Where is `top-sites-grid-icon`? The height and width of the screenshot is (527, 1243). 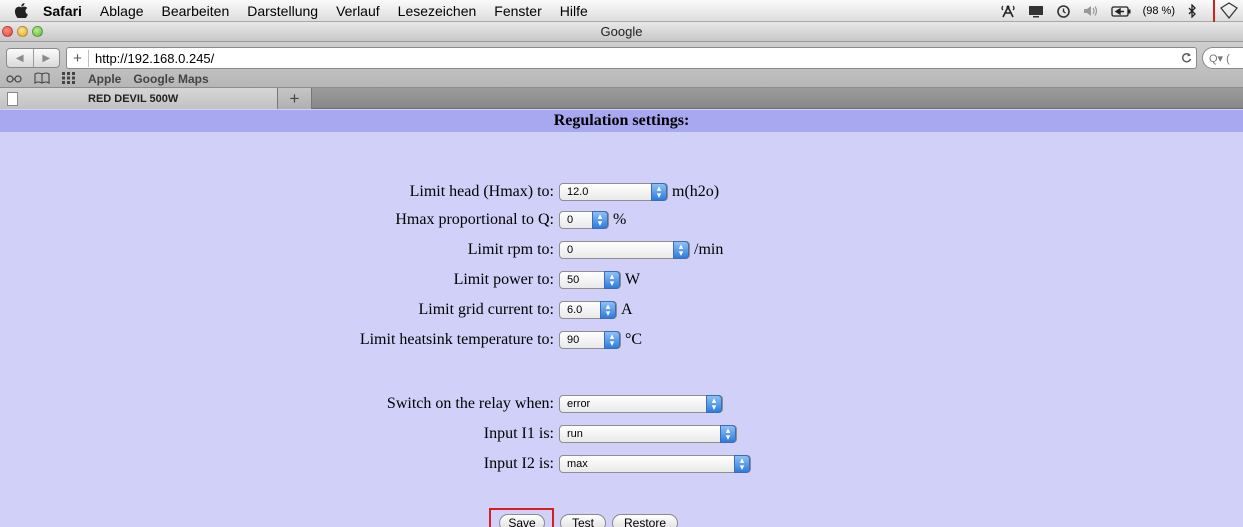
top-sites-grid-icon is located at coordinates (69, 79).